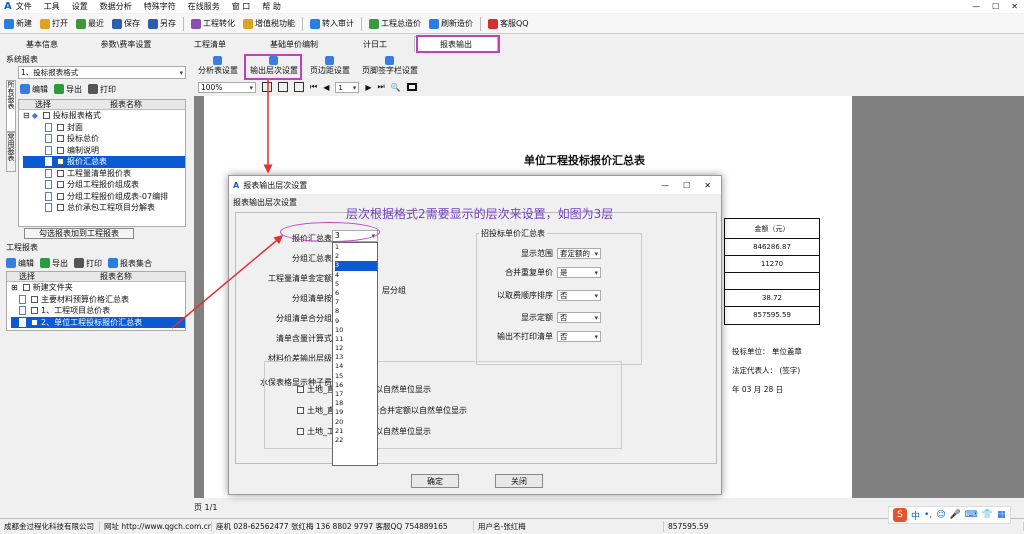  I want to click on dropdown-option: 21, so click(356, 431).